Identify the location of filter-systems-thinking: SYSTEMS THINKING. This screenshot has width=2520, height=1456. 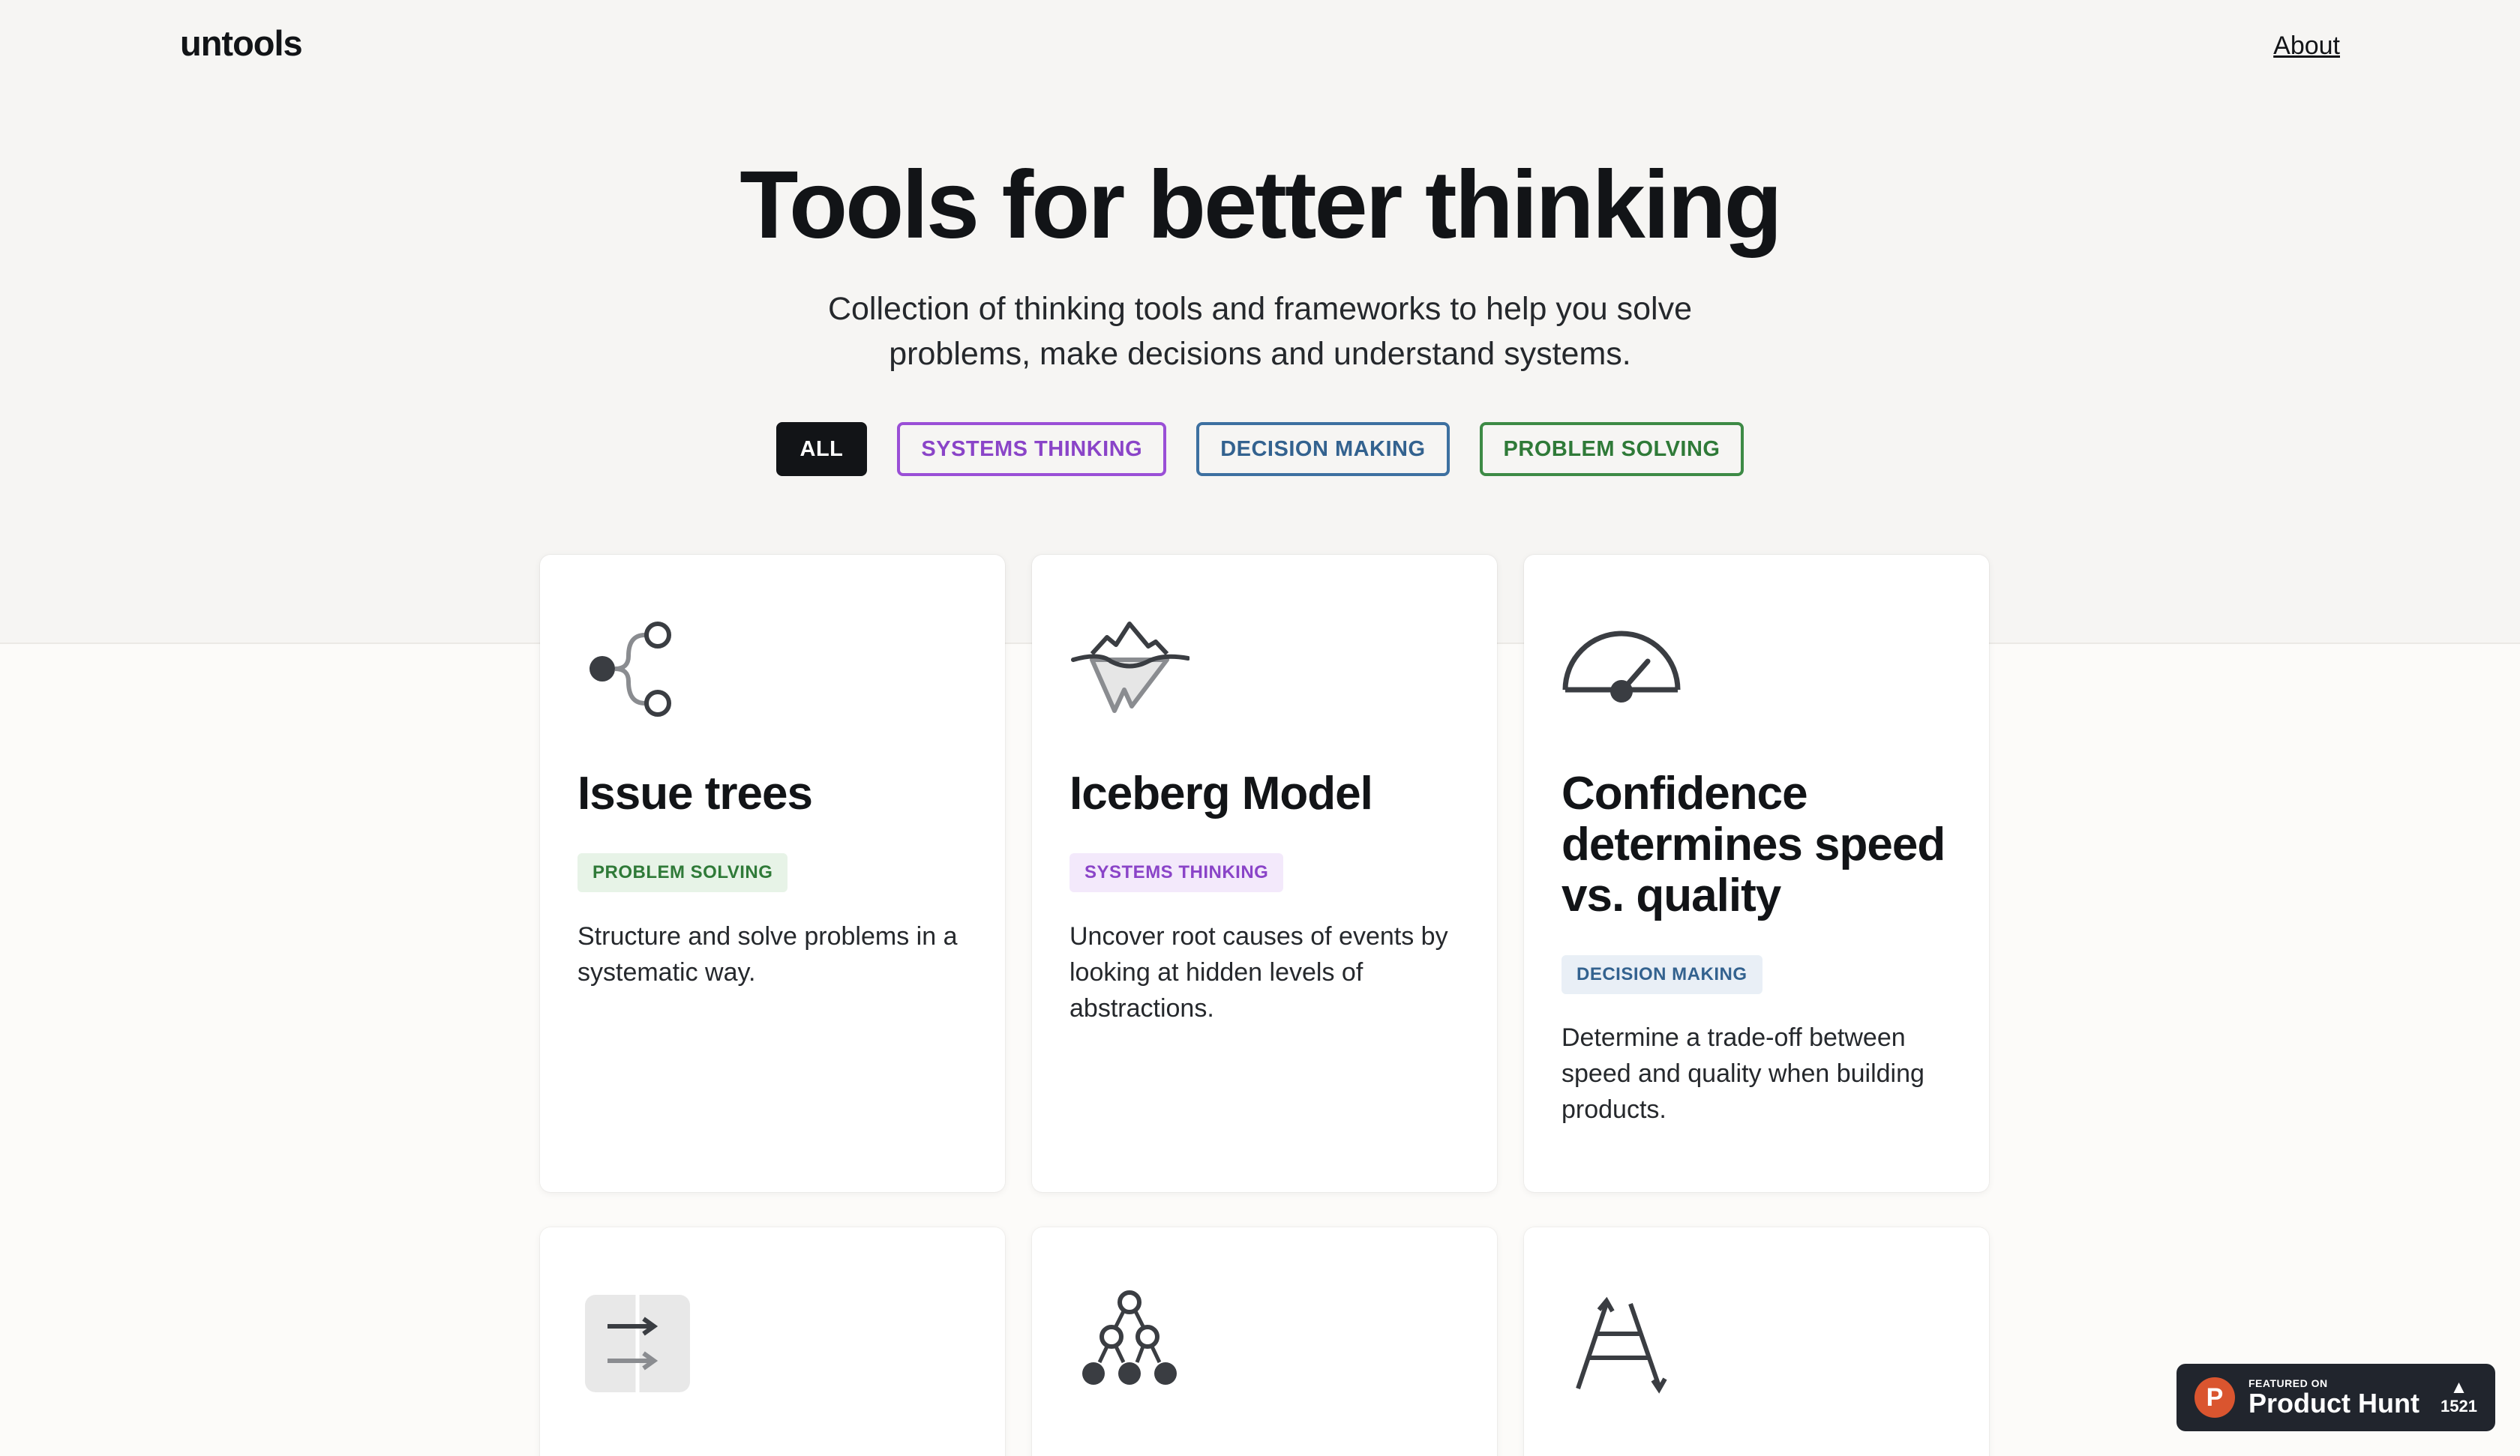
(1032, 449).